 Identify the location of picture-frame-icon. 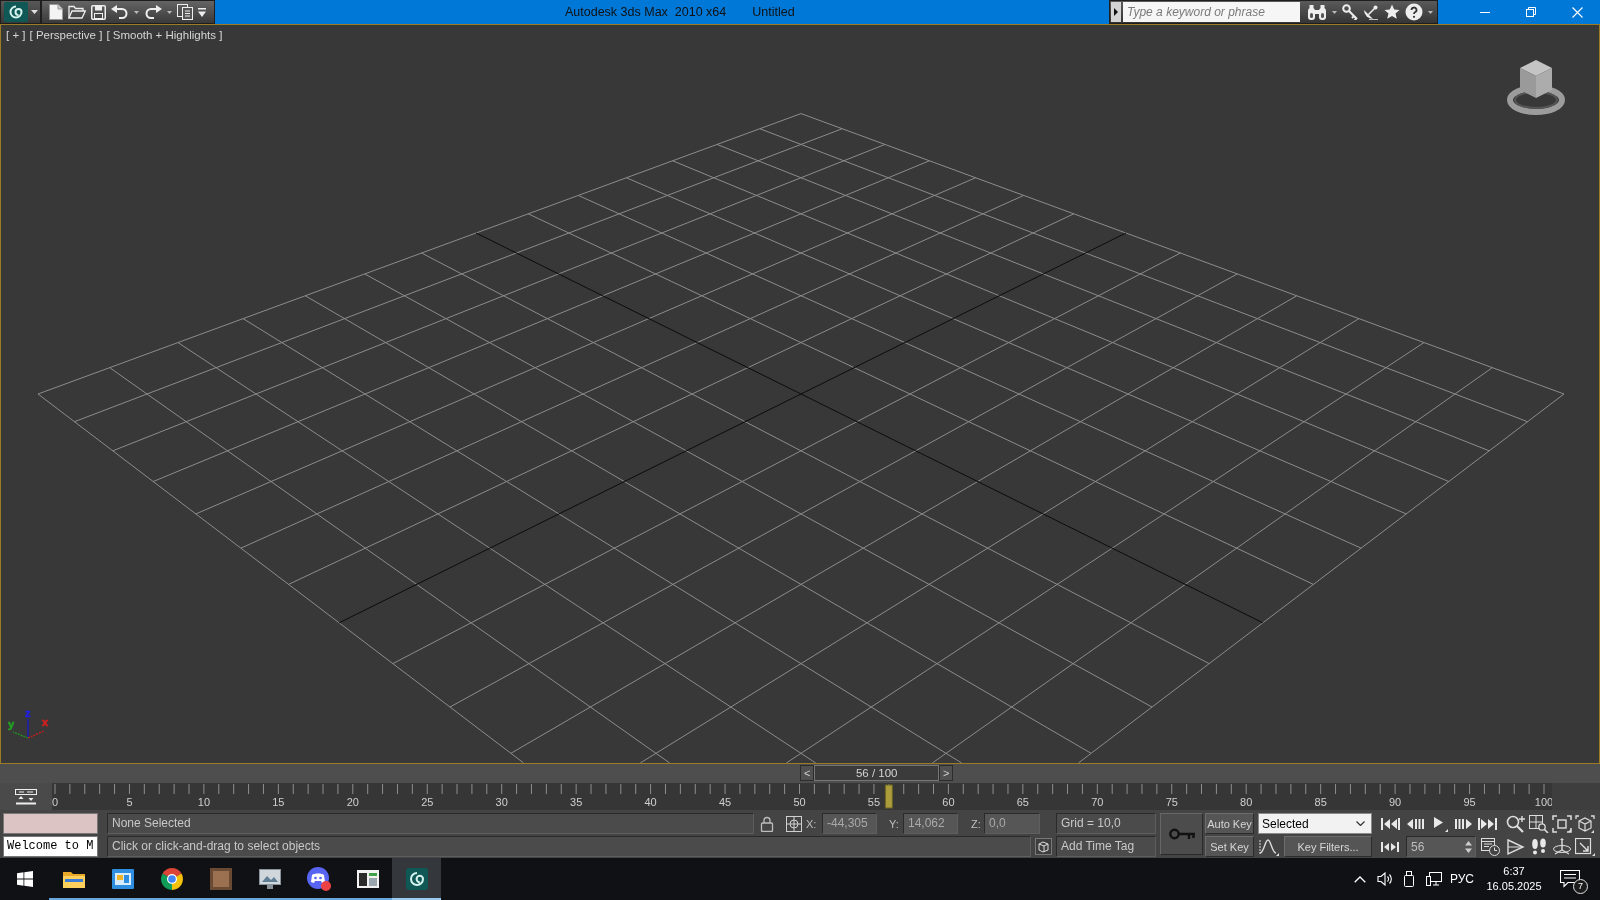
(269, 879).